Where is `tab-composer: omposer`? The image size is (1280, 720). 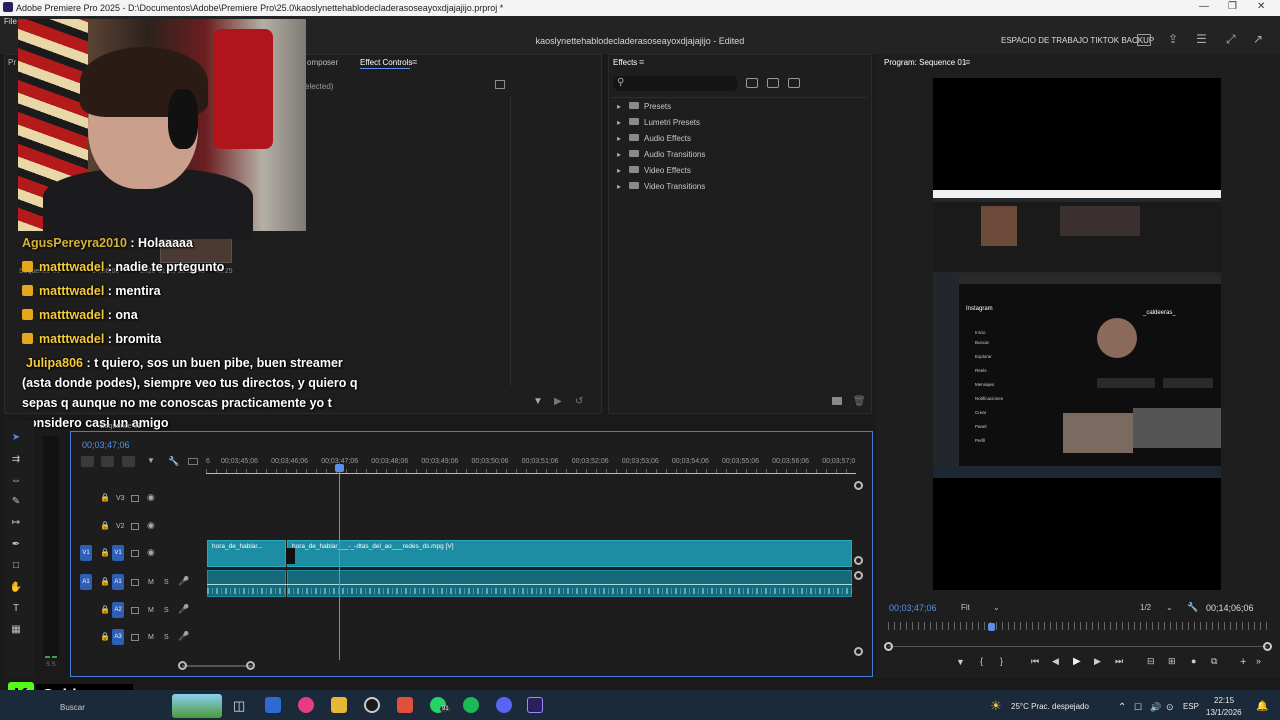
tab-composer: omposer is located at coordinates (322, 62).